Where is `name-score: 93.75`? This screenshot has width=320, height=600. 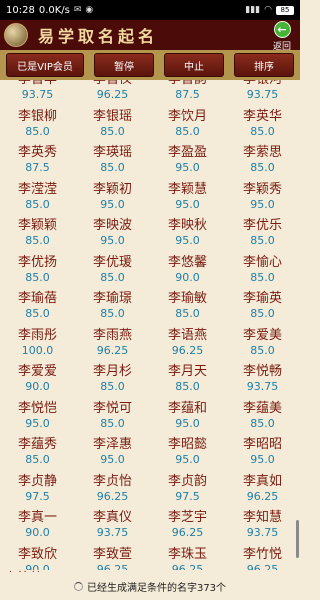 name-score: 93.75 is located at coordinates (262, 386).